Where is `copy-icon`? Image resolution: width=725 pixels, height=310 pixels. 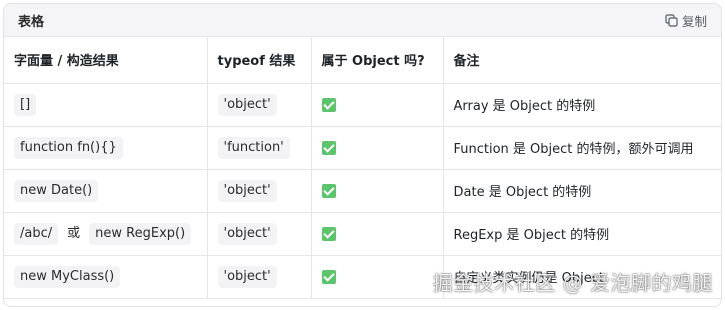
copy-icon is located at coordinates (671, 20).